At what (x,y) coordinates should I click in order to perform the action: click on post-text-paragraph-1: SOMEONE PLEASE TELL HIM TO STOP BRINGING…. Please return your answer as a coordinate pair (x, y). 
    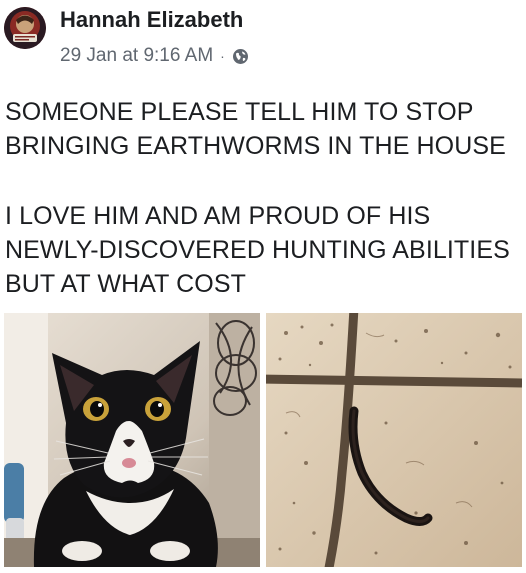
    Looking at the image, I should click on (255, 129).